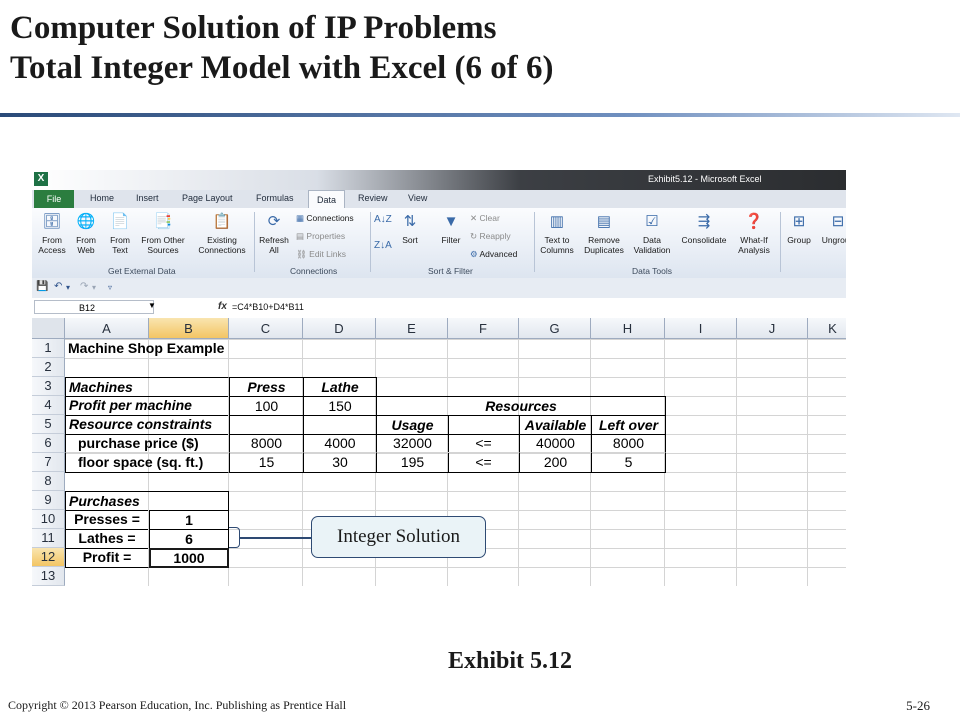 This screenshot has height=720, width=960. Describe the element at coordinates (107, 328) in the screenshot. I see `column-header: A` at that location.